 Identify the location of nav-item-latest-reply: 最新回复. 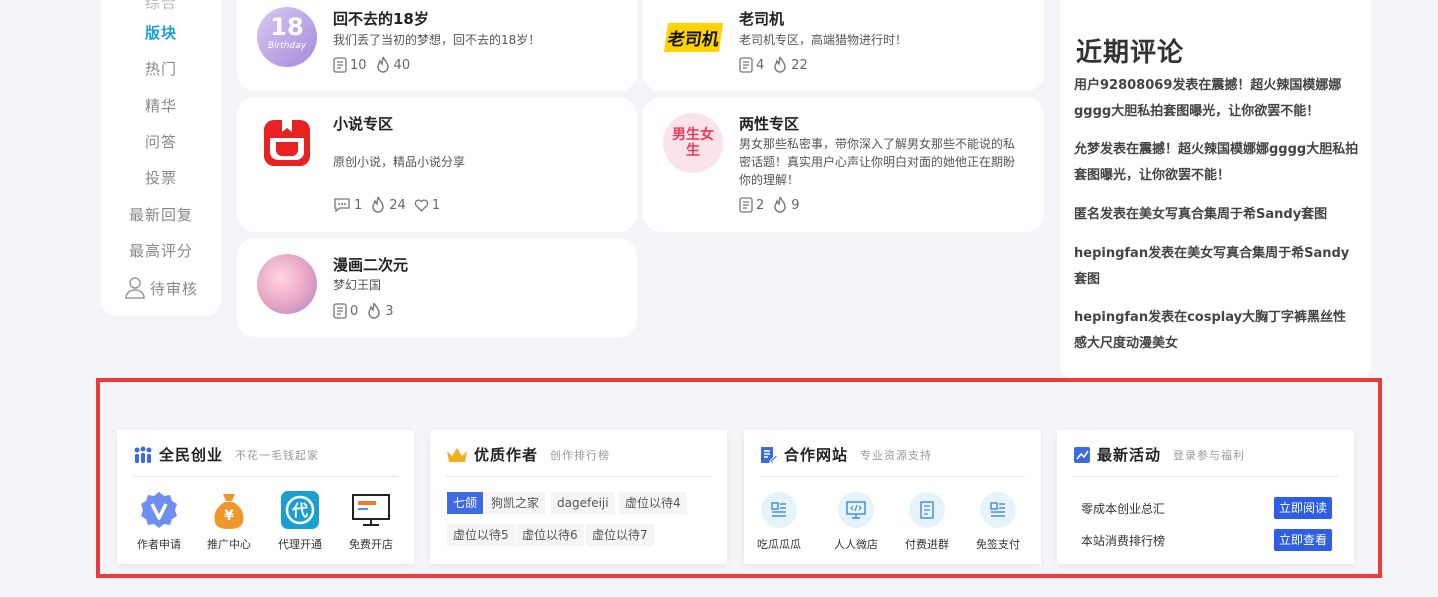
(161, 214).